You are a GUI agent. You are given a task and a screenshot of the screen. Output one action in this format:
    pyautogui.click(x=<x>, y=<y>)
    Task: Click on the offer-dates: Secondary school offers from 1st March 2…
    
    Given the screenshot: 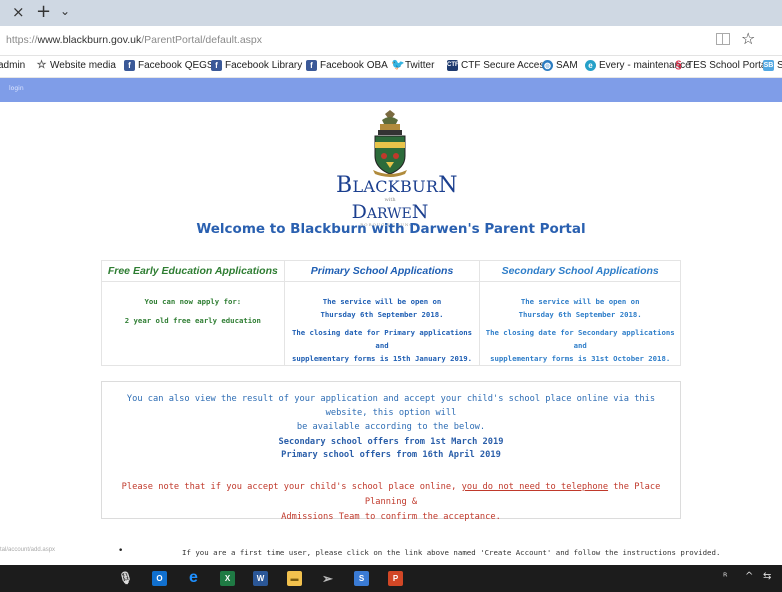 What is the action you would take?
    pyautogui.click(x=391, y=449)
    